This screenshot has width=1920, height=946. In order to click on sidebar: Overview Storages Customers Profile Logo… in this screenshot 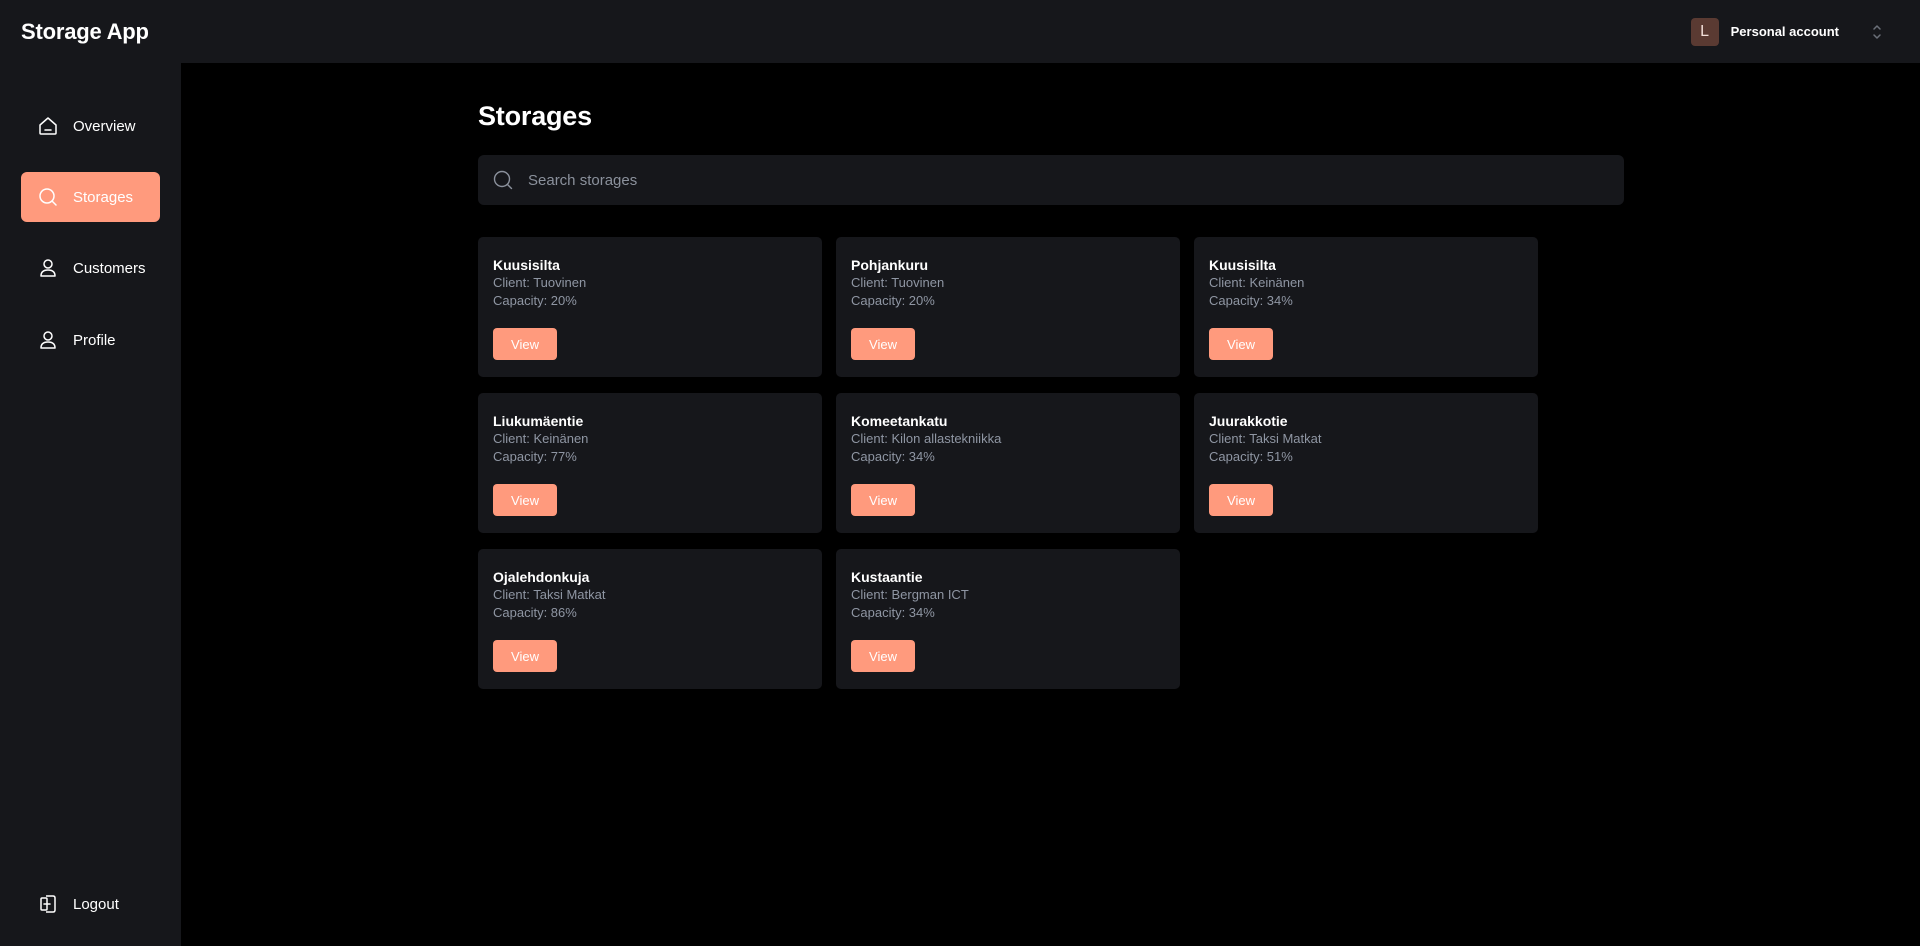, I will do `click(90, 504)`.